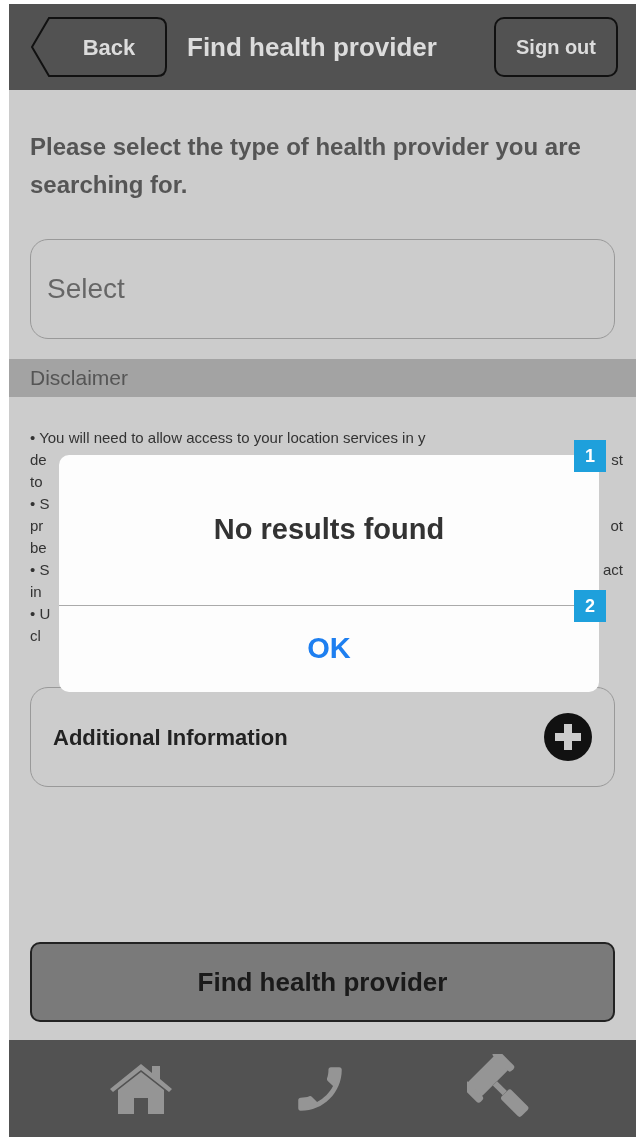 The image size is (636, 1137). What do you see at coordinates (590, 606) in the screenshot?
I see `annotation-marker: 2` at bounding box center [590, 606].